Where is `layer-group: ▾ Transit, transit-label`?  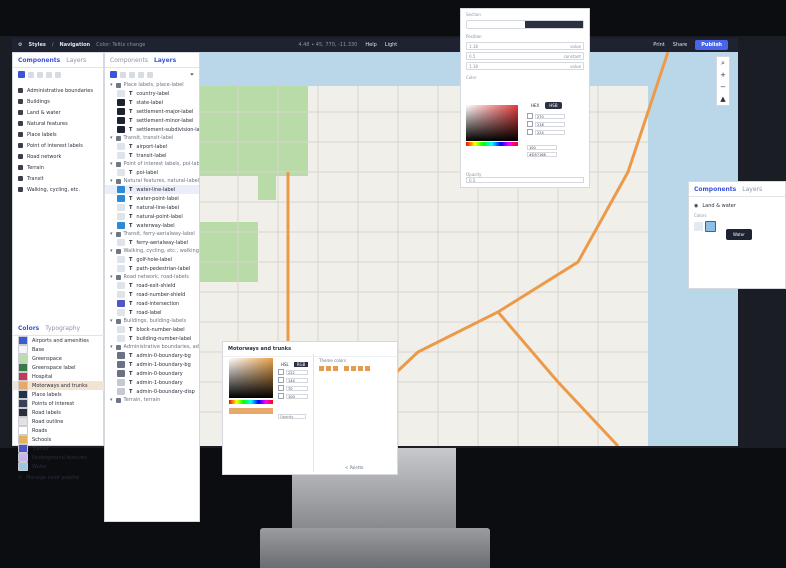
layer-group: ▾ Transit, transit-label is located at coordinates (152, 138).